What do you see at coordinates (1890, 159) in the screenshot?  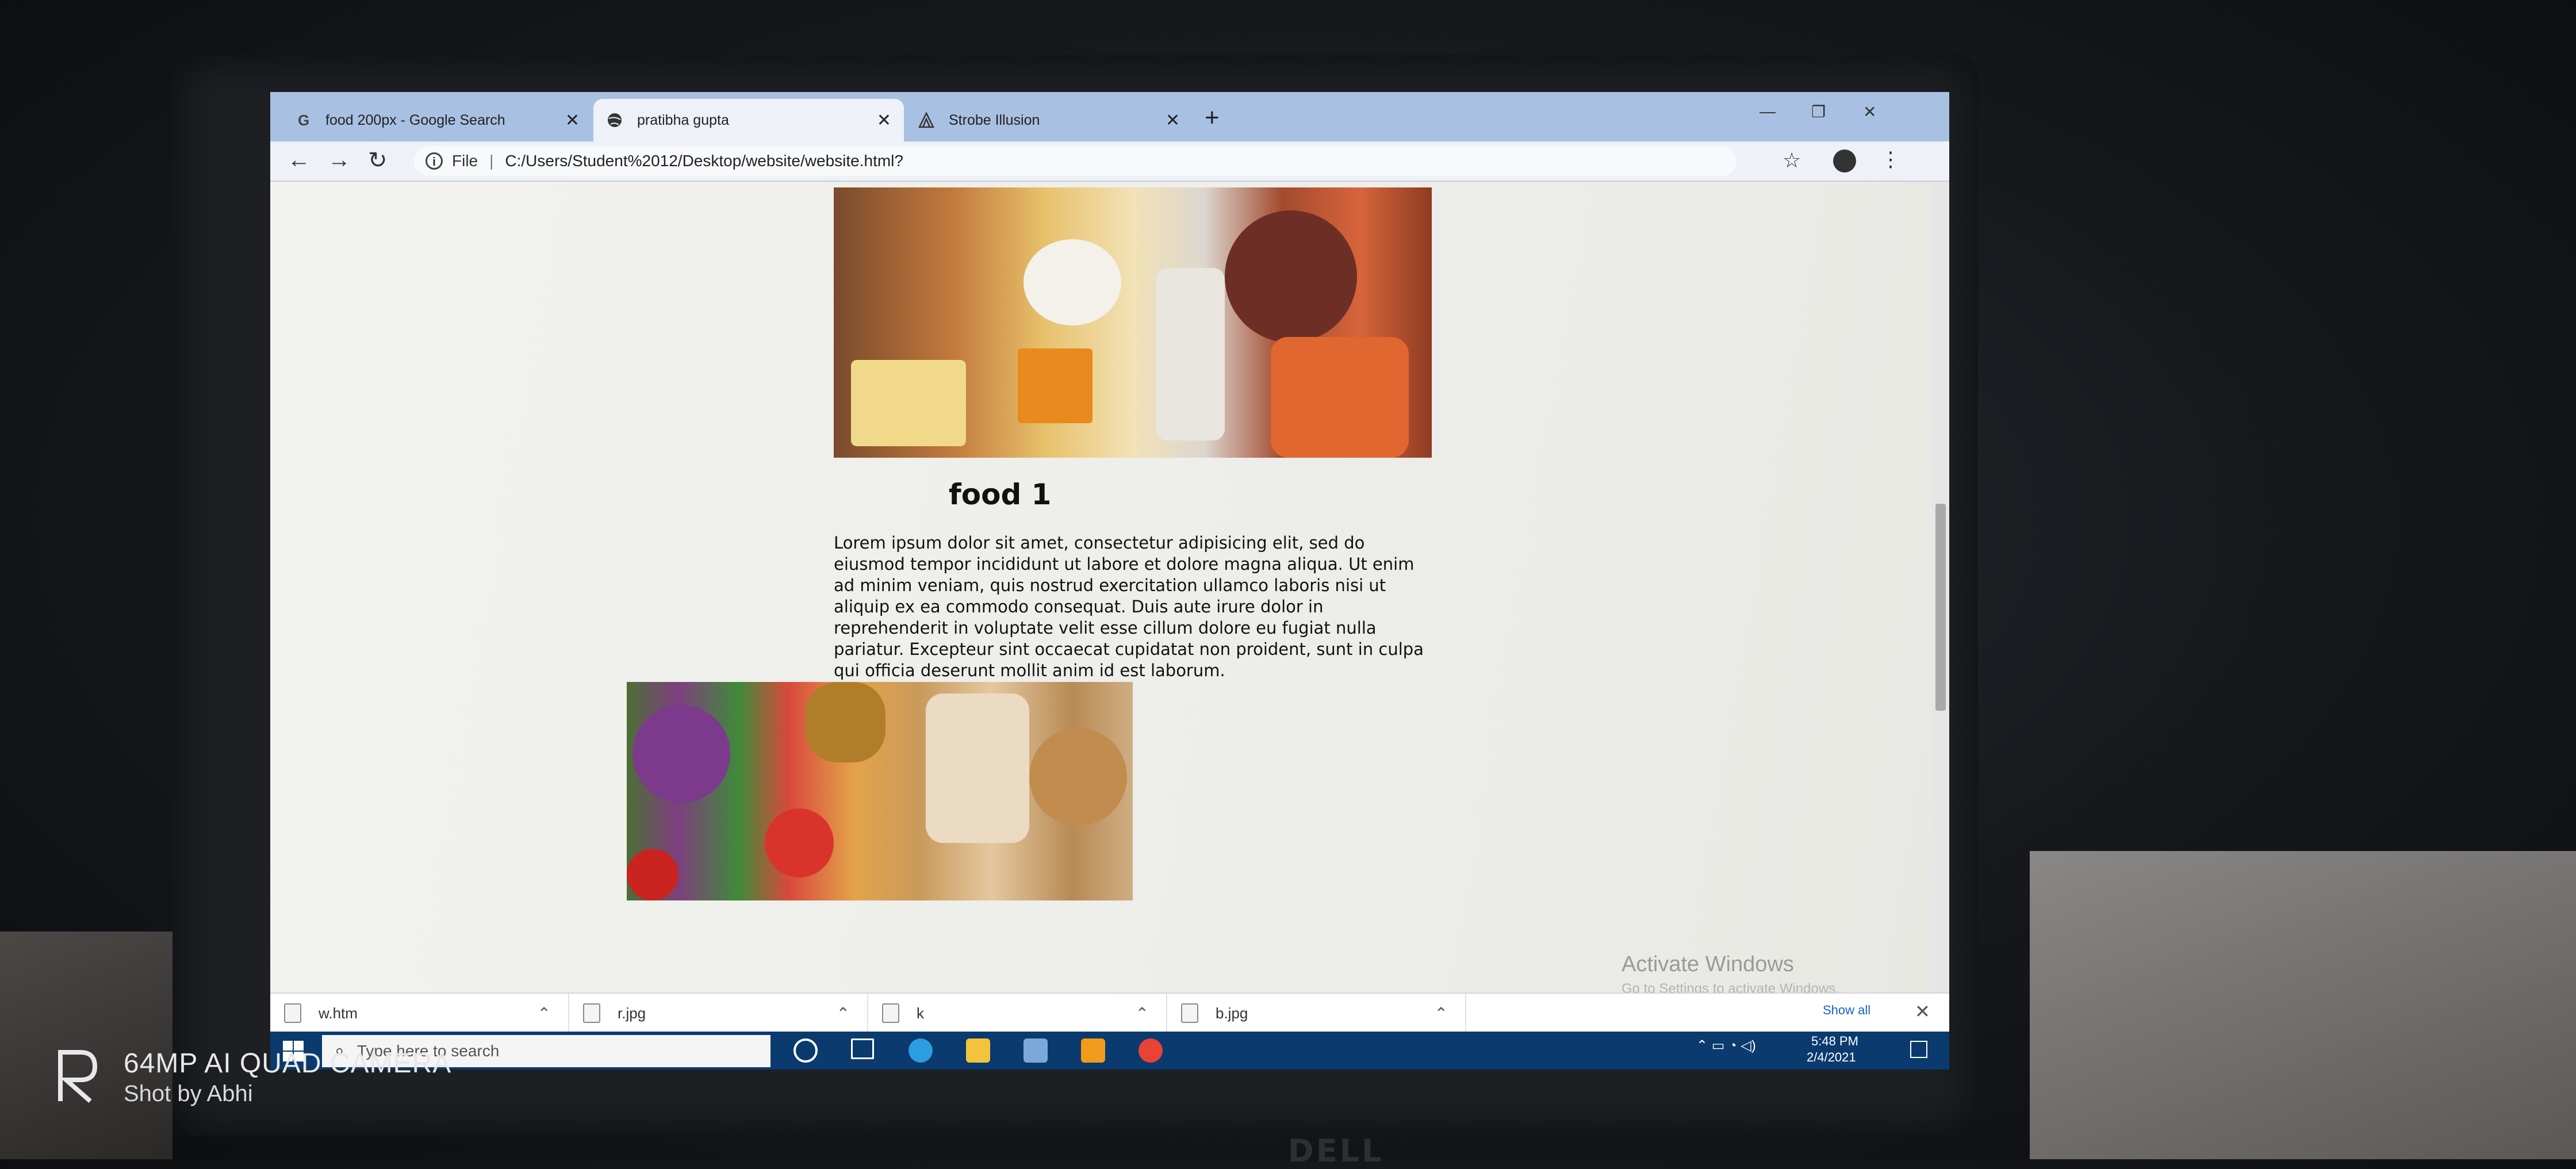 I see `kebab-menu-icon: ⋮` at bounding box center [1890, 159].